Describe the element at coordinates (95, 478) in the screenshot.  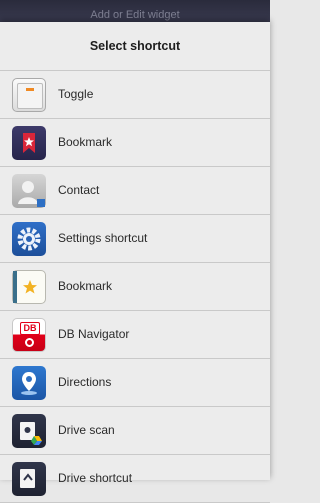
I see `shortcut-label: Drive shortcut` at that location.